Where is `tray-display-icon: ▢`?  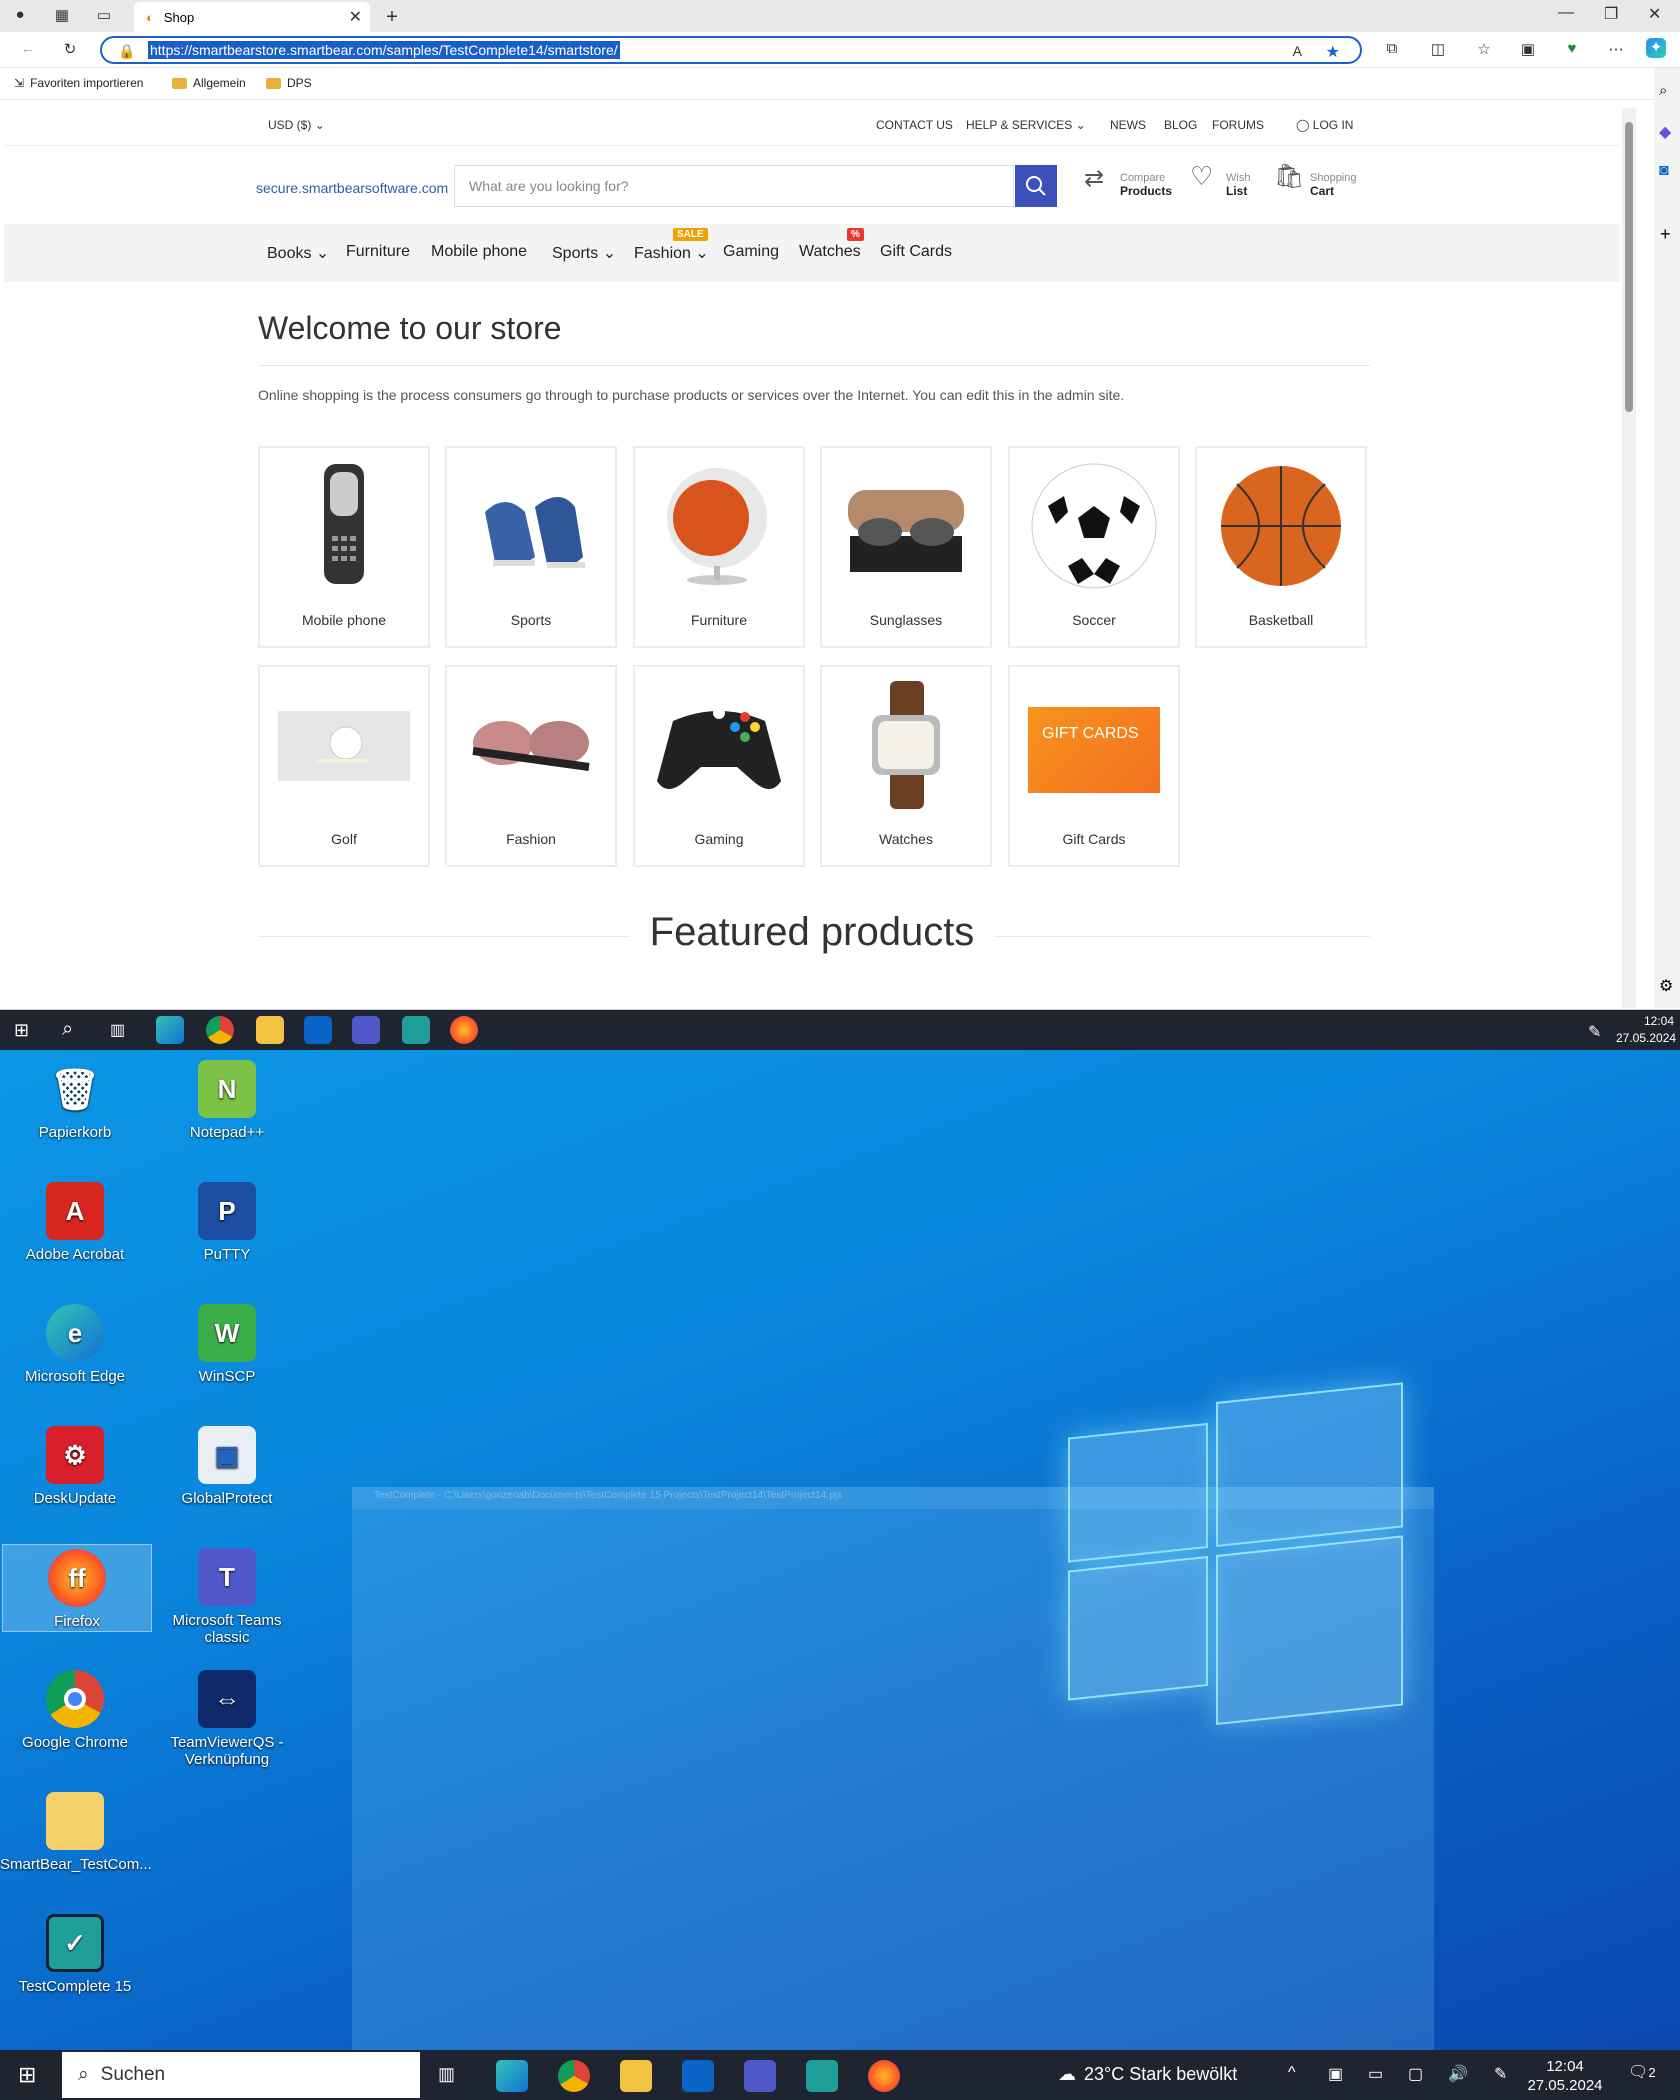
tray-display-icon: ▢ is located at coordinates (1415, 2074).